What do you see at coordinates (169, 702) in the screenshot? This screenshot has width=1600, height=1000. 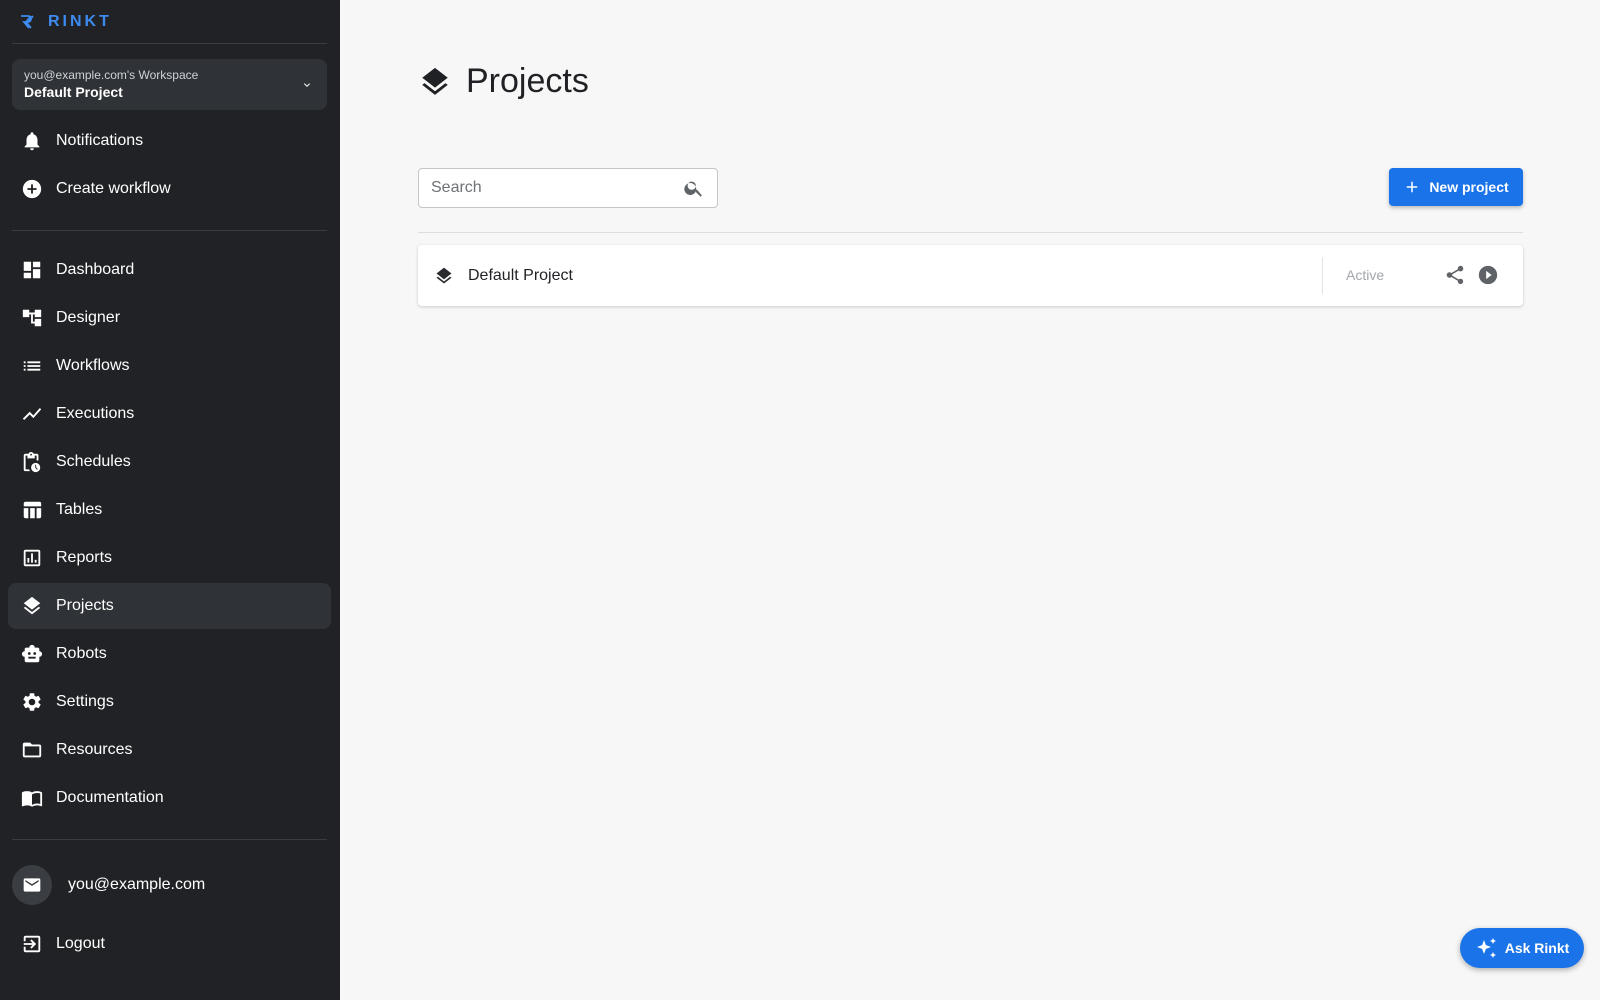 I see `sidebar-item-settings: Settings` at bounding box center [169, 702].